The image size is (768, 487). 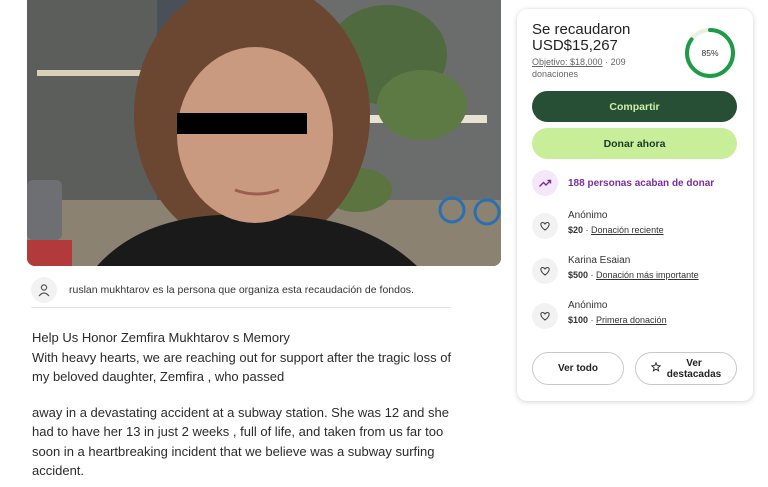 I want to click on donate-button: Donar ahora, so click(x=634, y=143).